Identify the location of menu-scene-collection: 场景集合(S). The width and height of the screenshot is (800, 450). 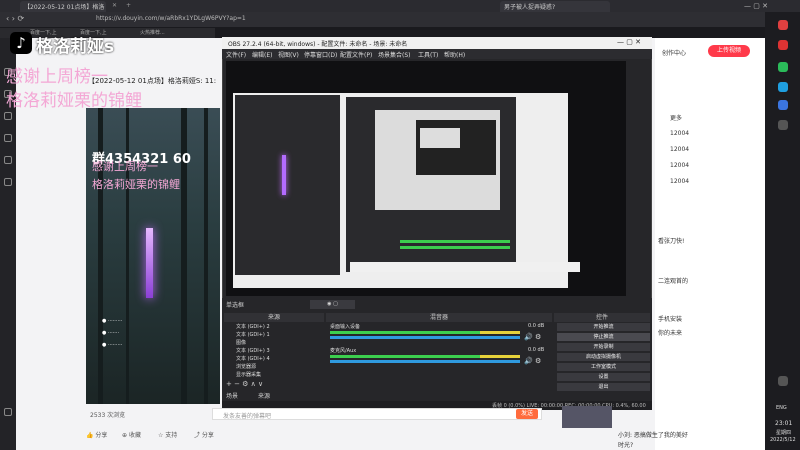
(394, 54).